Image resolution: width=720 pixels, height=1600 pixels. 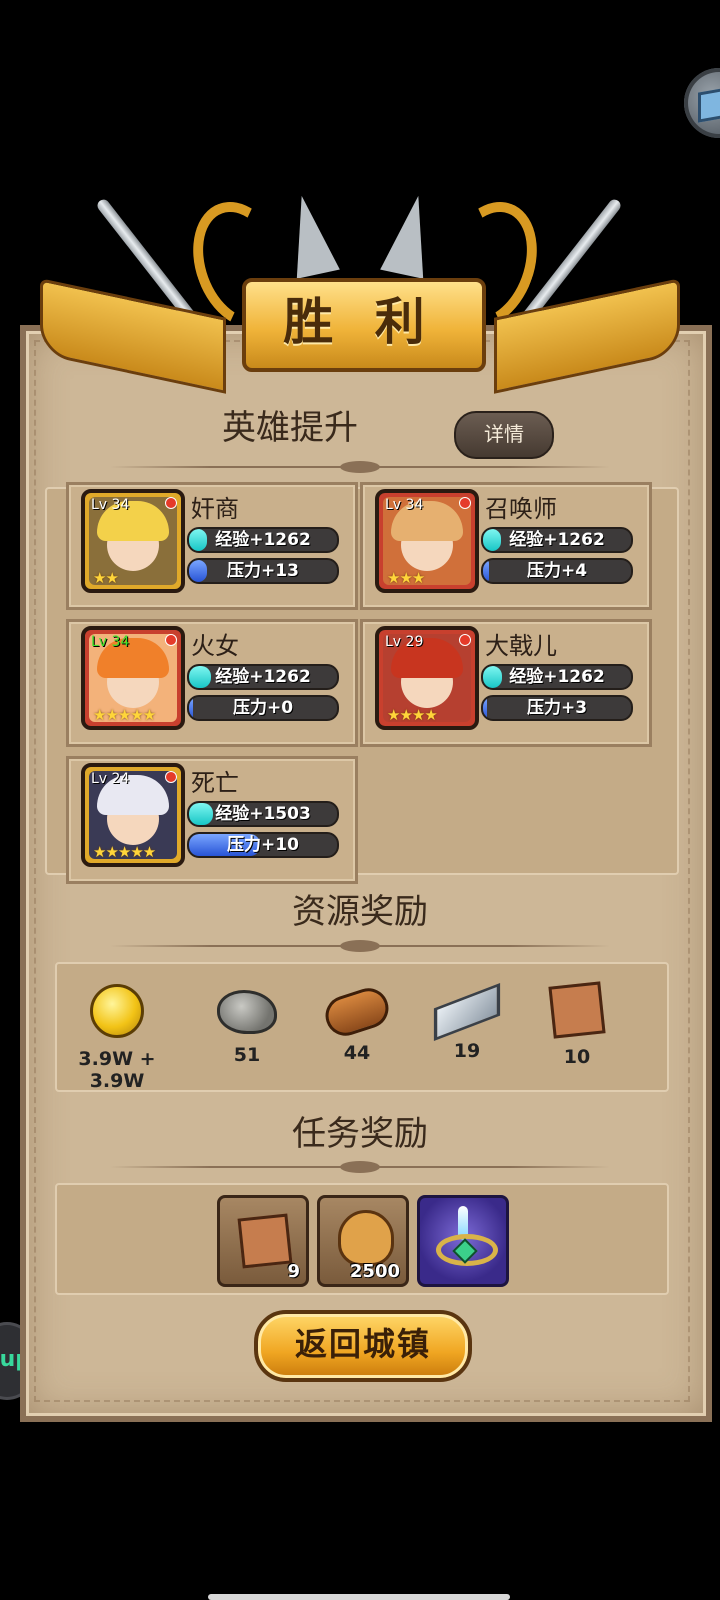 I want to click on stone-icon, so click(x=247, y=1012).